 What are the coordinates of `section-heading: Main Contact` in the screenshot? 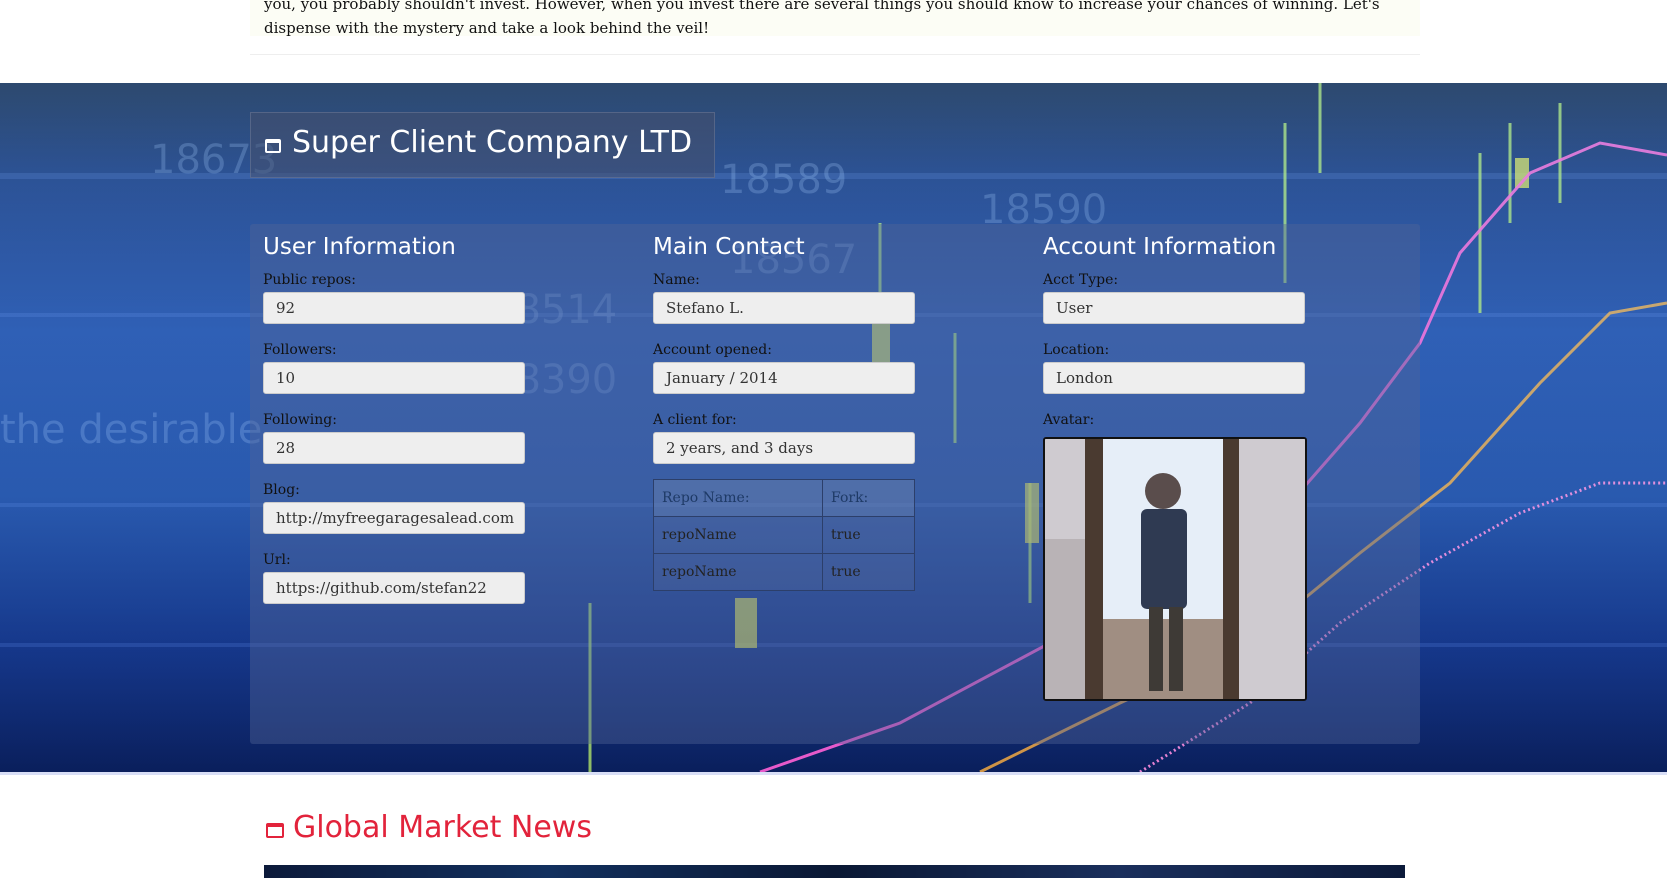 It's located at (729, 247).